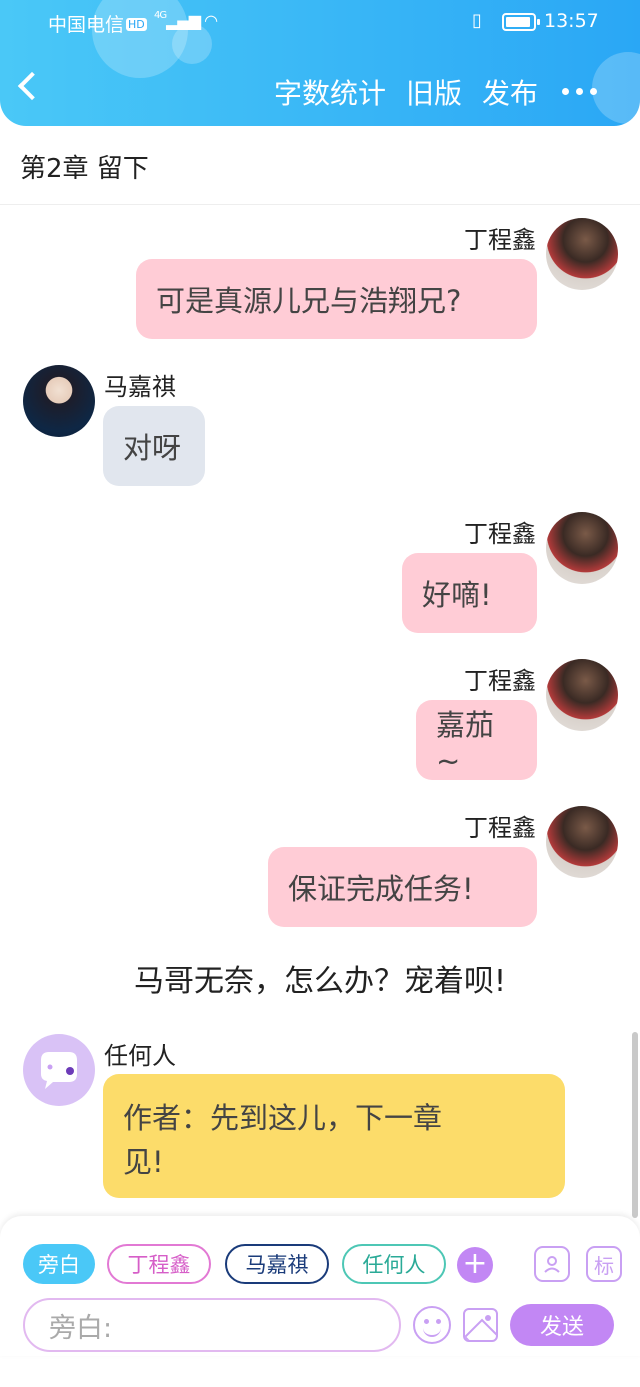 This screenshot has height=1387, width=640. What do you see at coordinates (160, 15) in the screenshot?
I see `network-type: 4G` at bounding box center [160, 15].